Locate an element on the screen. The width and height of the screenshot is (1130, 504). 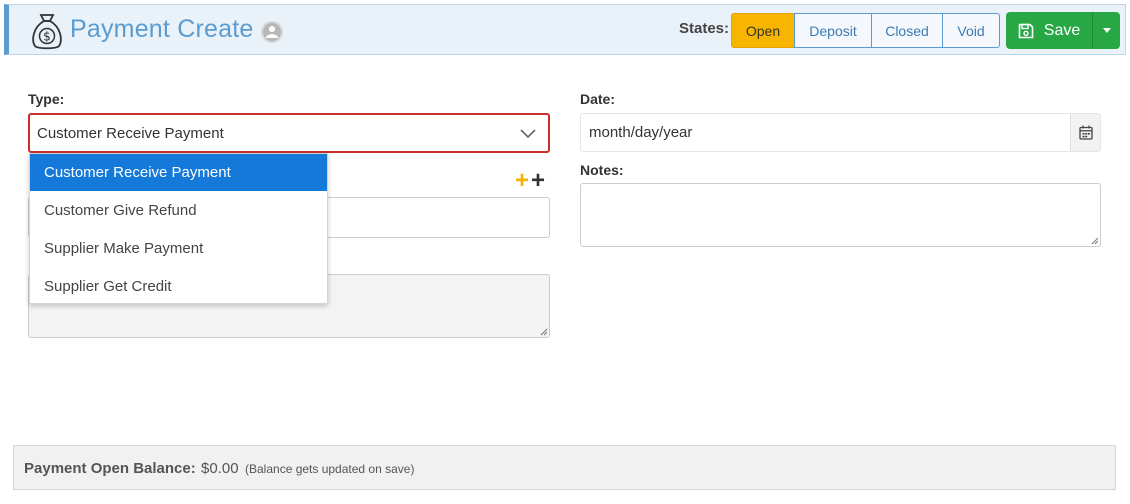
date-input: month/day/year is located at coordinates (840, 132).